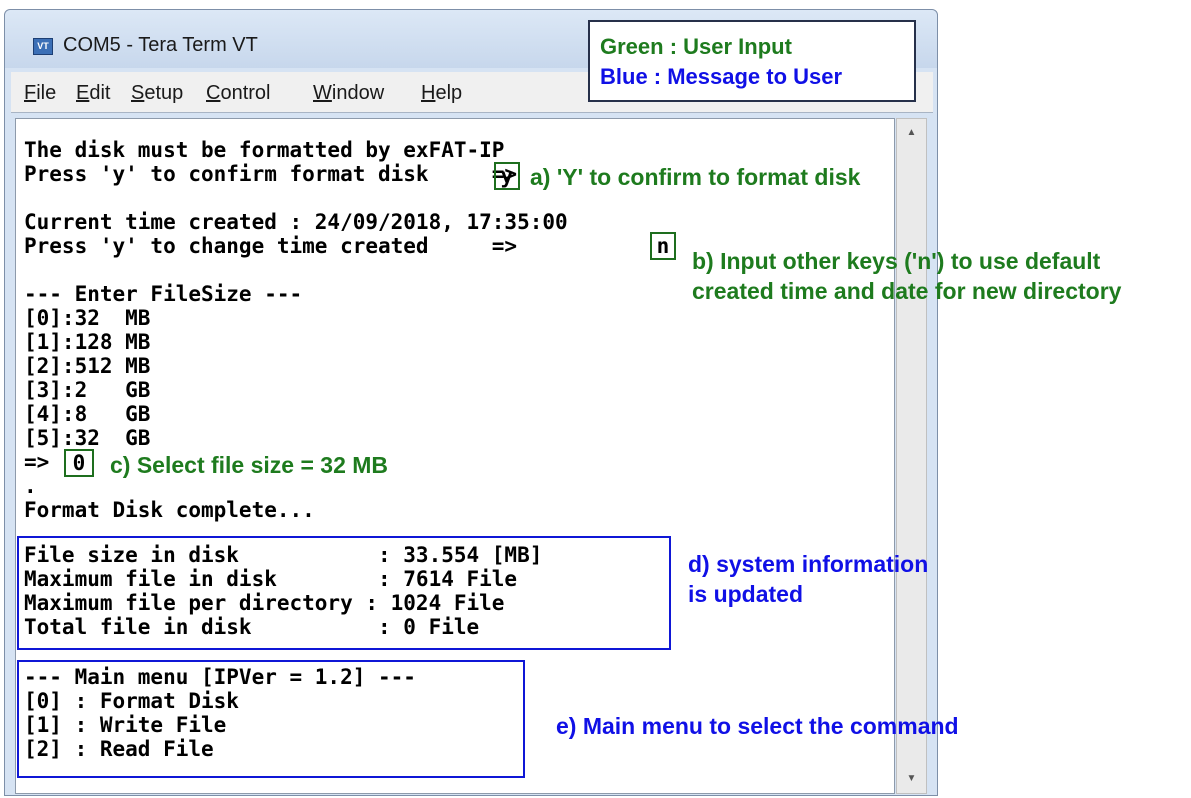  Describe the element at coordinates (271, 719) in the screenshot. I see `main-menu-box` at that location.